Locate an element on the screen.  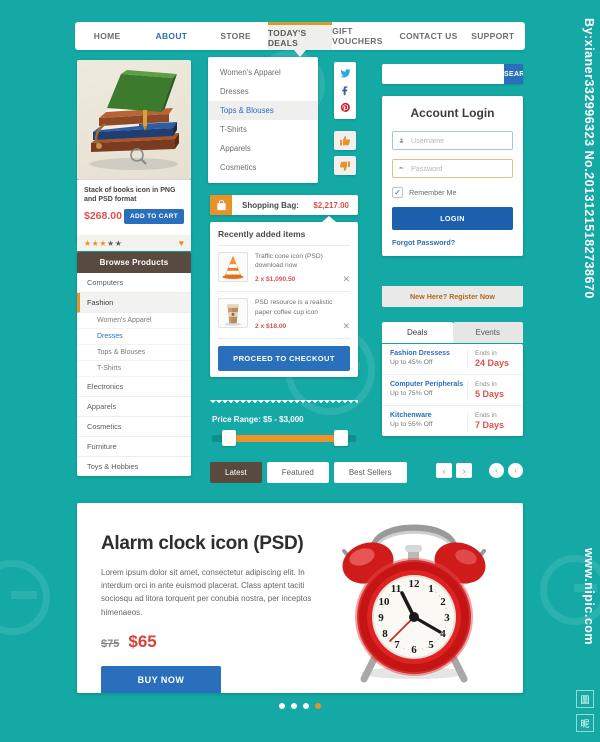
pinterest-icon is located at coordinates (345, 107).